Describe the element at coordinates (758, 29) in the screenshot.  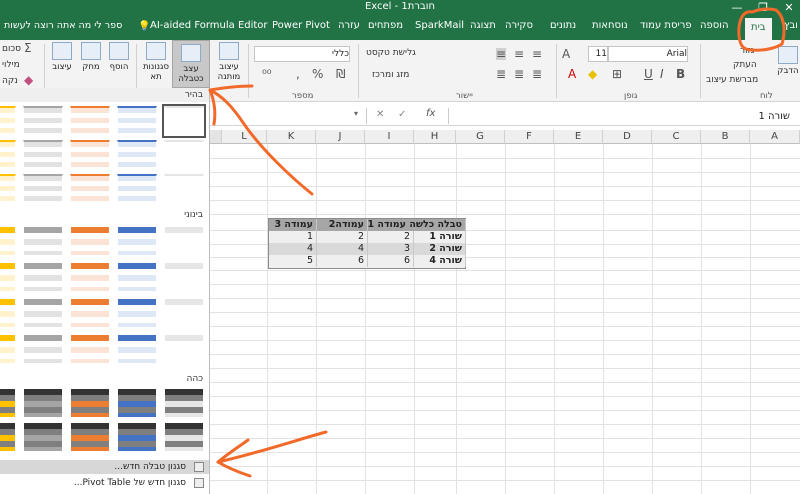
I see `tab-home: בית` at that location.